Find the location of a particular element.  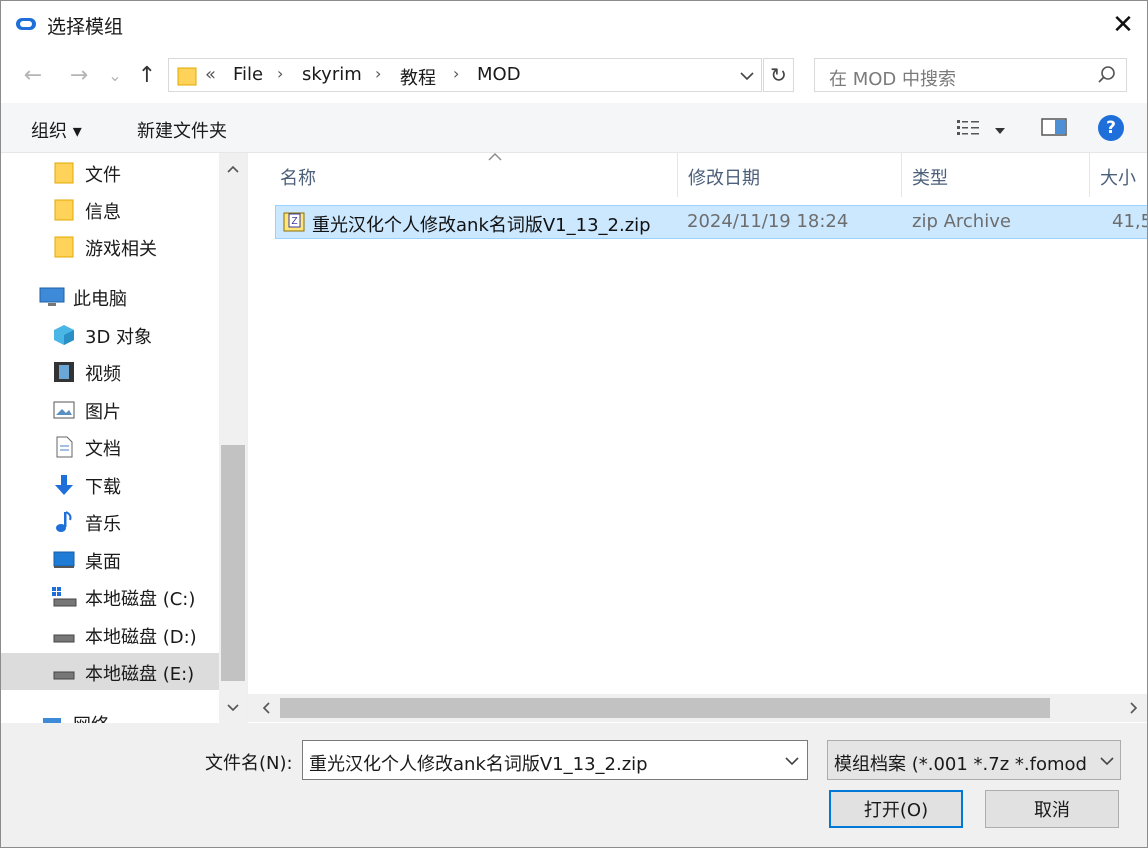

cancel-button: 取消 is located at coordinates (1052, 809).